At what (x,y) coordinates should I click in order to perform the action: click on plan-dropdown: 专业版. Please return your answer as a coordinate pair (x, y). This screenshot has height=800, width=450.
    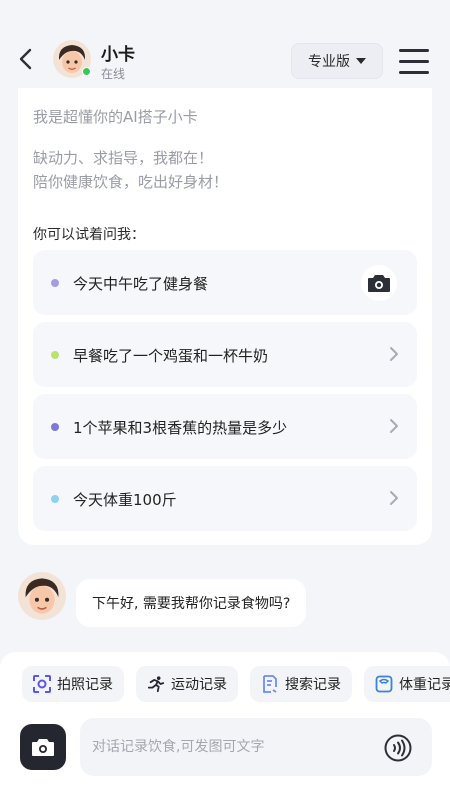
    Looking at the image, I should click on (337, 61).